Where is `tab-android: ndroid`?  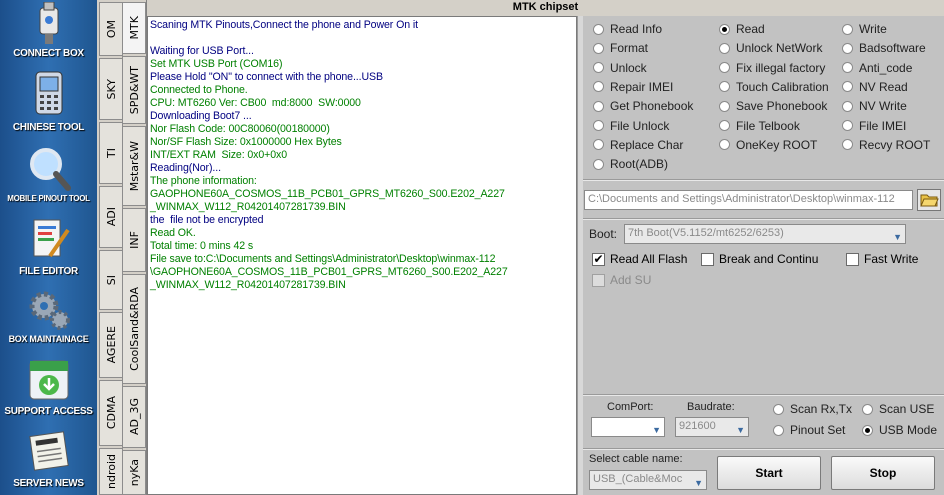
tab-android: ndroid is located at coordinates (111, 471).